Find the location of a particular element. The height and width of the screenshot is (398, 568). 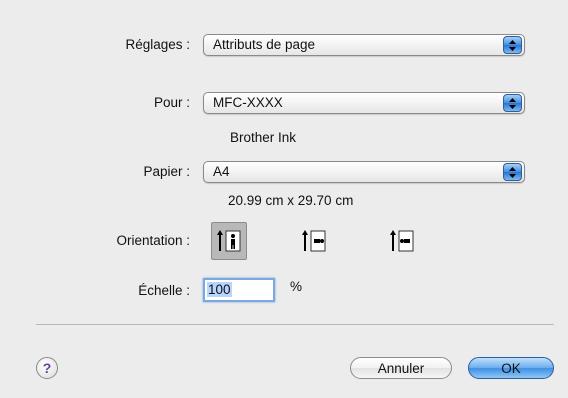

printer-description: Brother Ink is located at coordinates (263, 137).